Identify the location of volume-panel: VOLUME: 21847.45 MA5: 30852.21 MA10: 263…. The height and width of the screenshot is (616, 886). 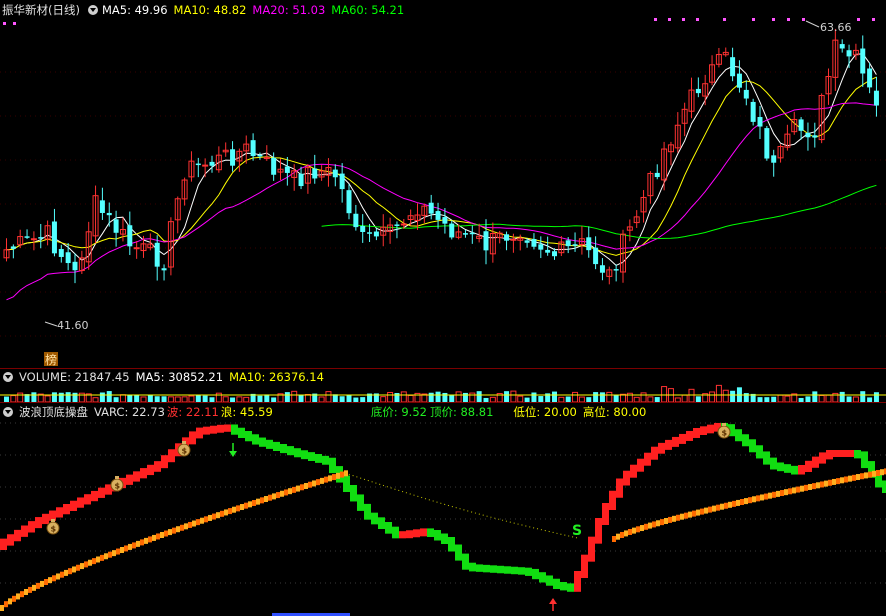
(443, 385).